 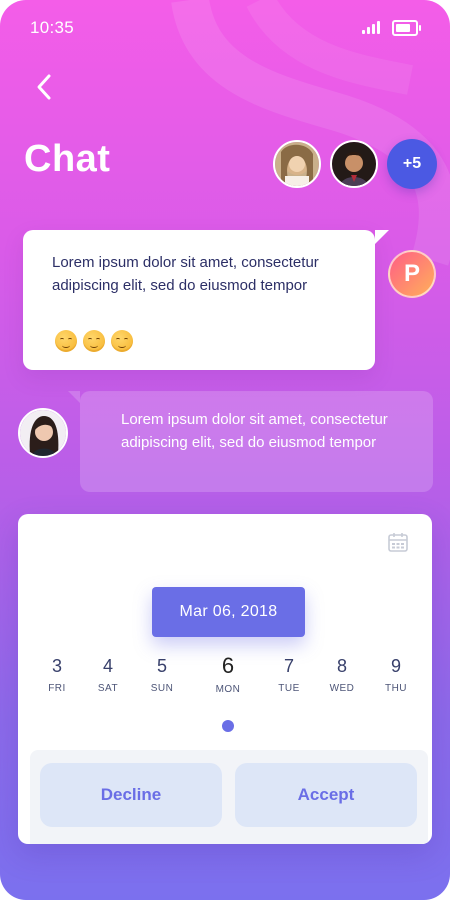 What do you see at coordinates (342, 688) in the screenshot?
I see `day-name: WED` at bounding box center [342, 688].